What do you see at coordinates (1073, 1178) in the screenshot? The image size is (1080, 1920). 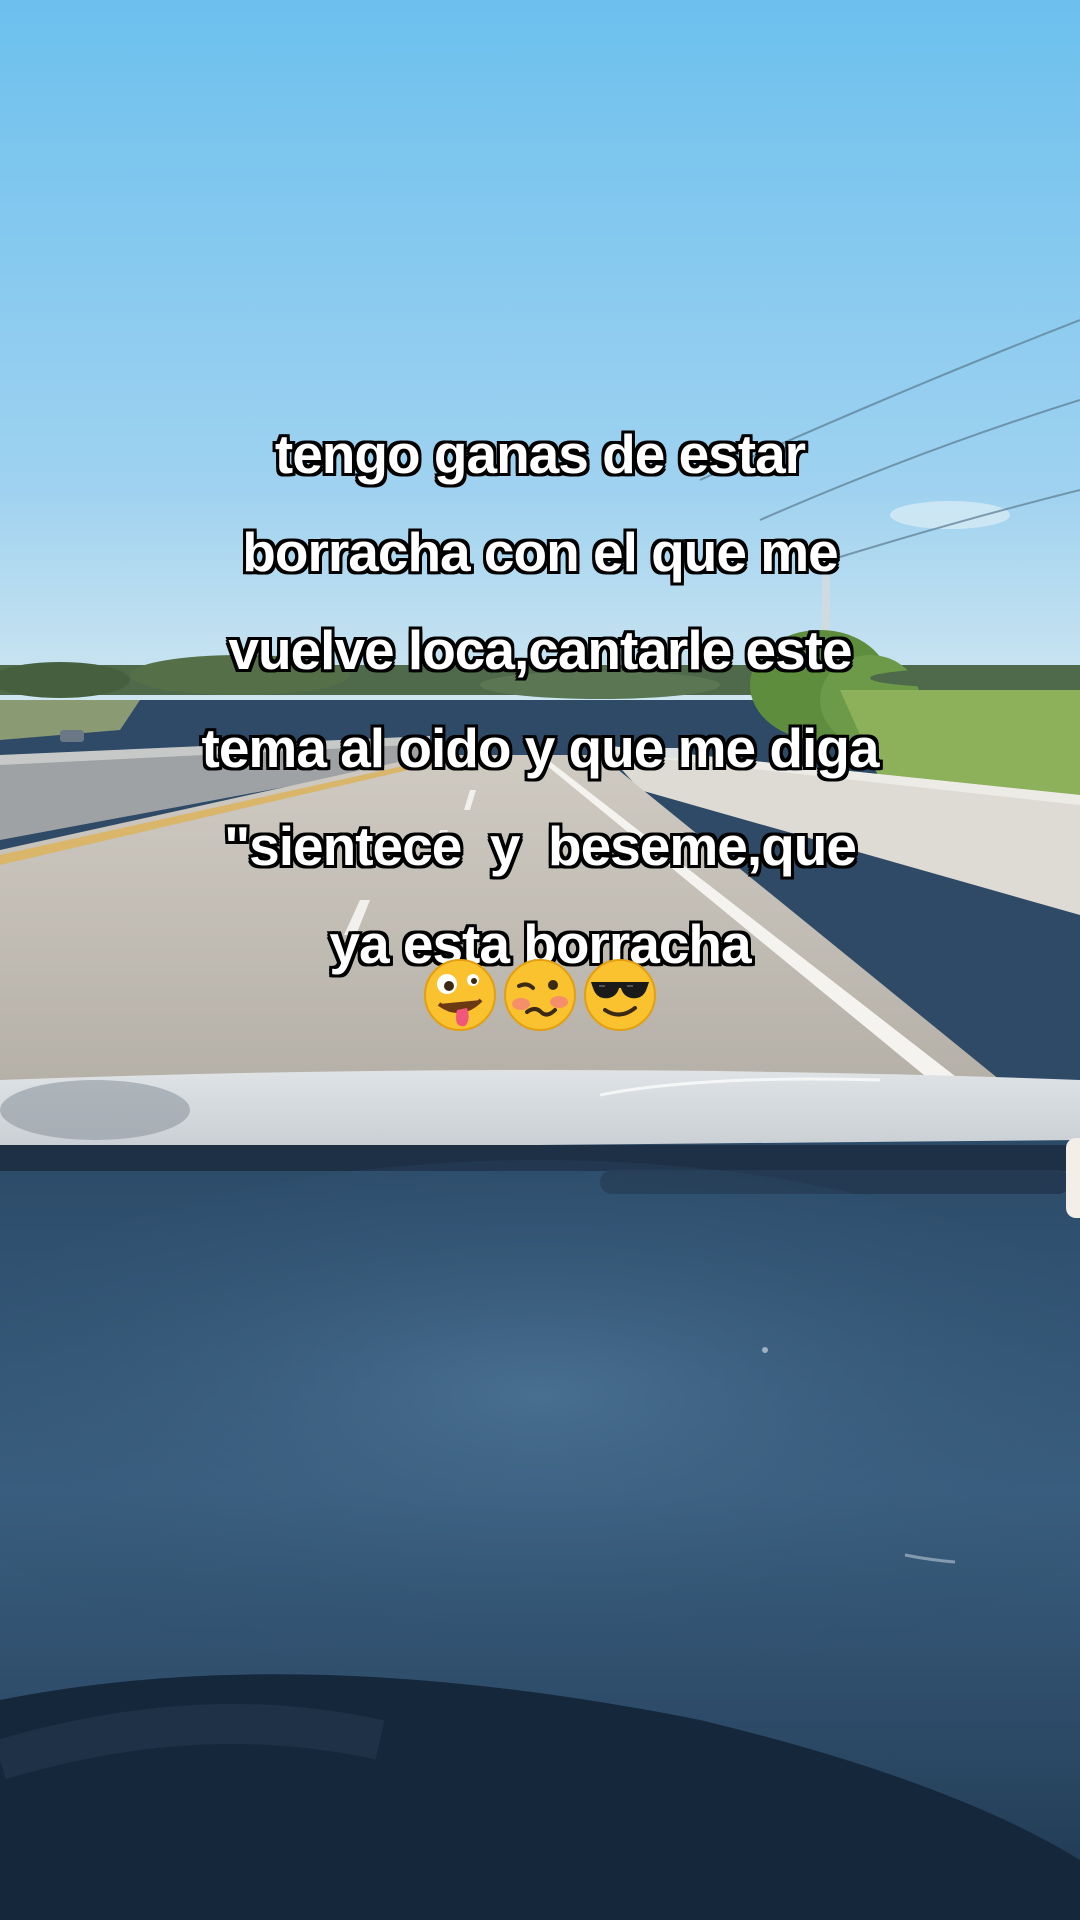 I see `edge-object` at bounding box center [1073, 1178].